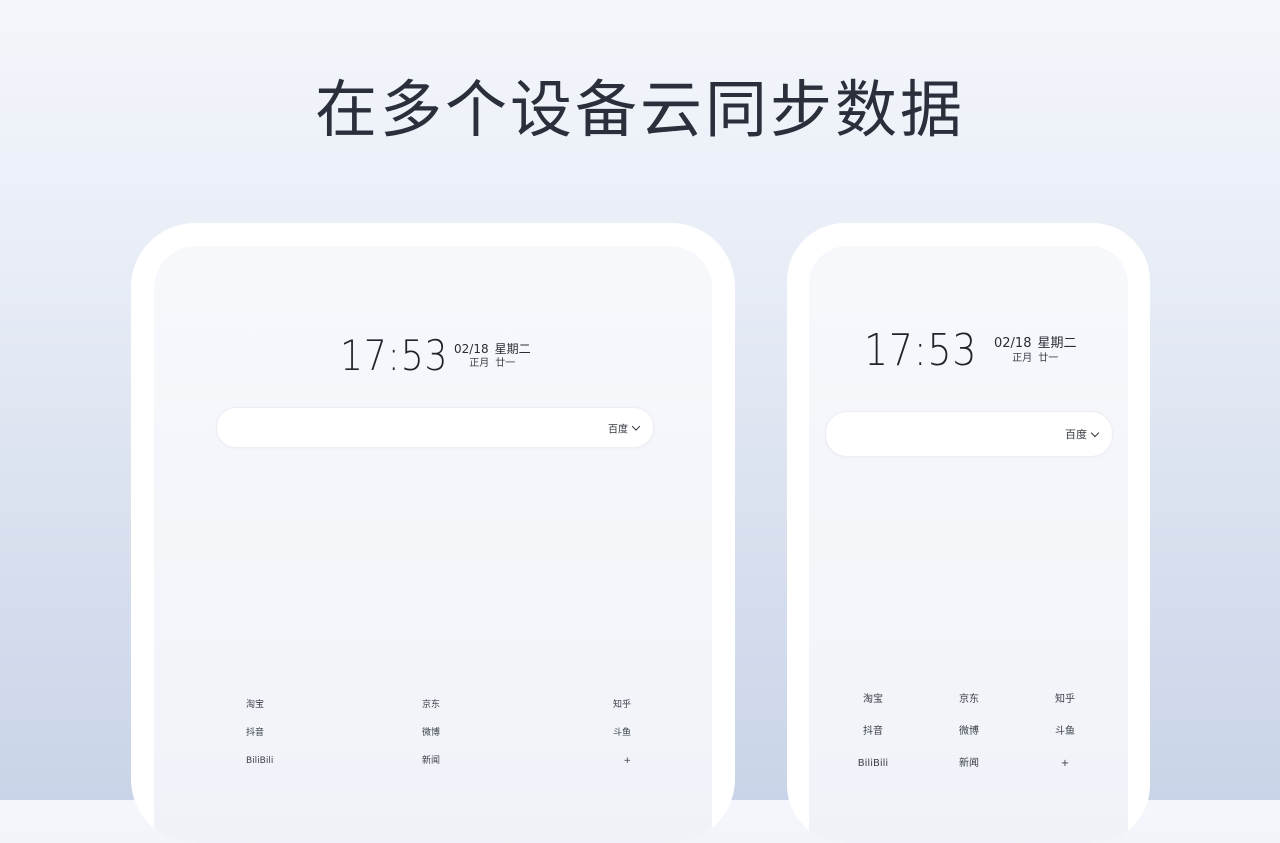 The height and width of the screenshot is (843, 1280). What do you see at coordinates (512, 349) in the screenshot?
I see `tablet-weekday: 星期二` at bounding box center [512, 349].